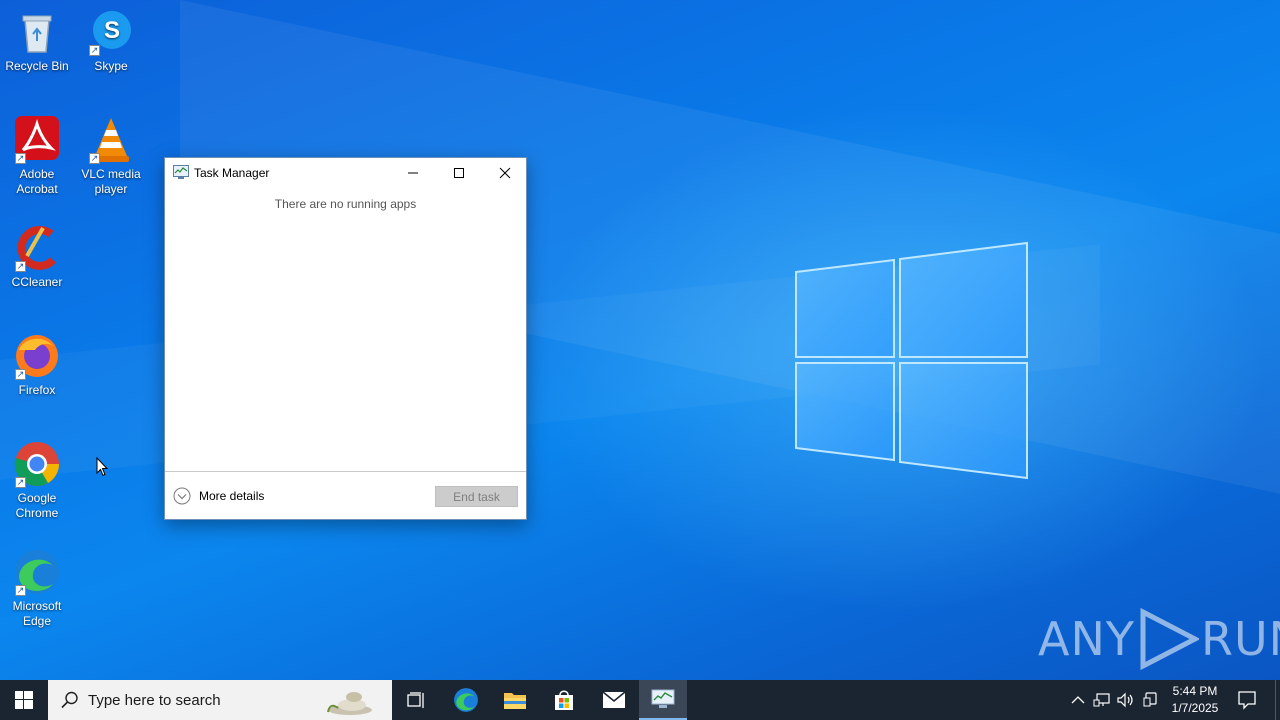 Image resolution: width=1280 pixels, height=720 pixels. What do you see at coordinates (37, 66) in the screenshot?
I see `desktop-icon-label: Recycle Bin` at bounding box center [37, 66].